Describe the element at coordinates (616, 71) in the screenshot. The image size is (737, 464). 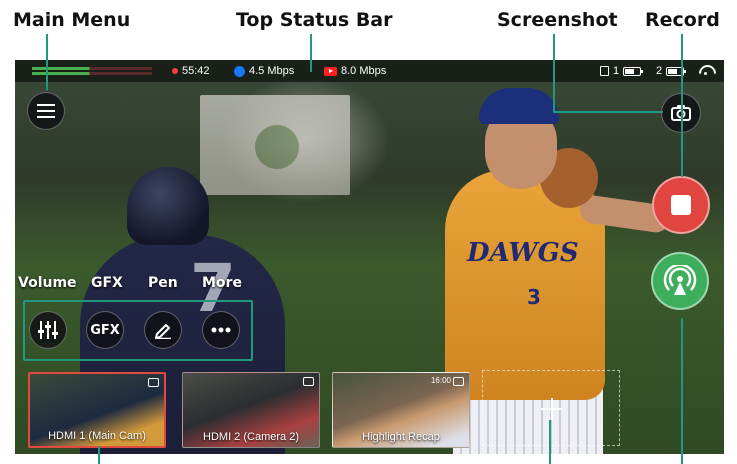
I see `slot-1-label: 1` at that location.